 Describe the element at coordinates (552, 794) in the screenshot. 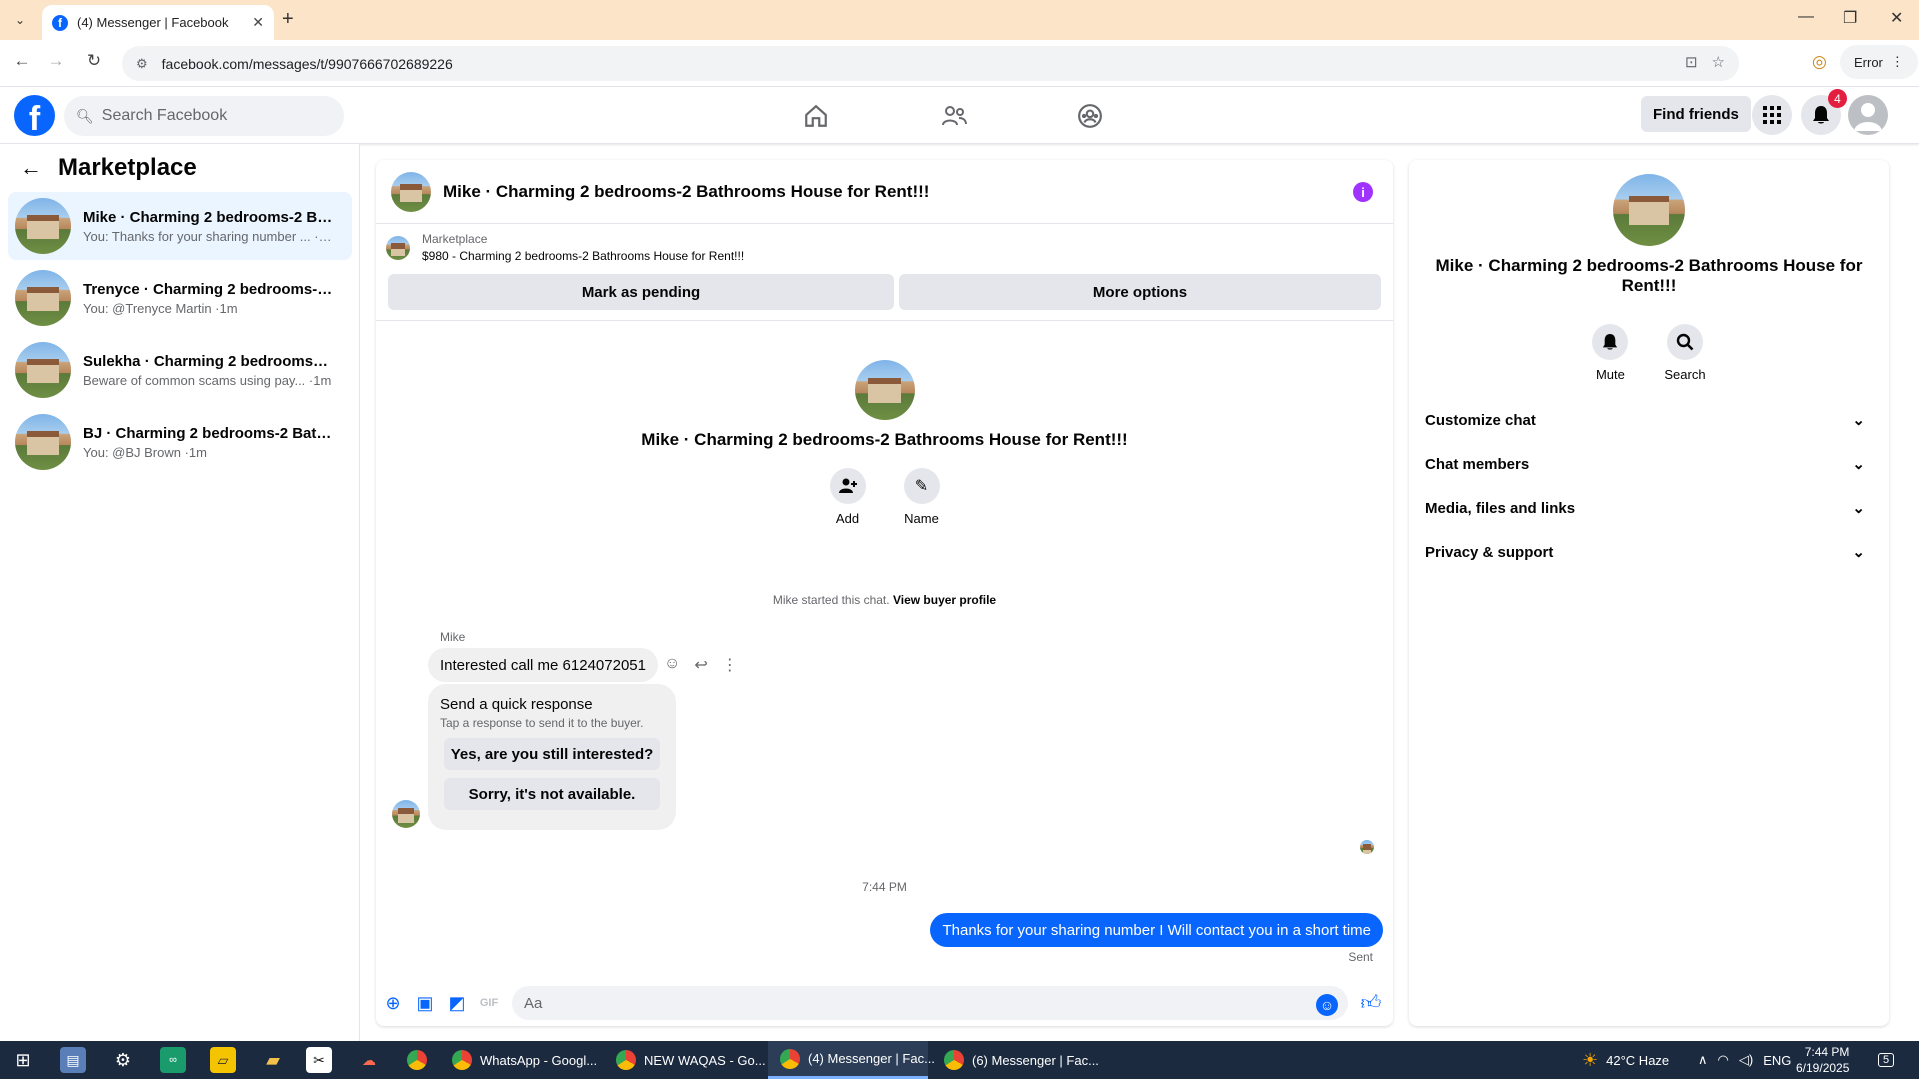

I see `quick-response-unavailable-button: Sorry, it's not available.` at that location.